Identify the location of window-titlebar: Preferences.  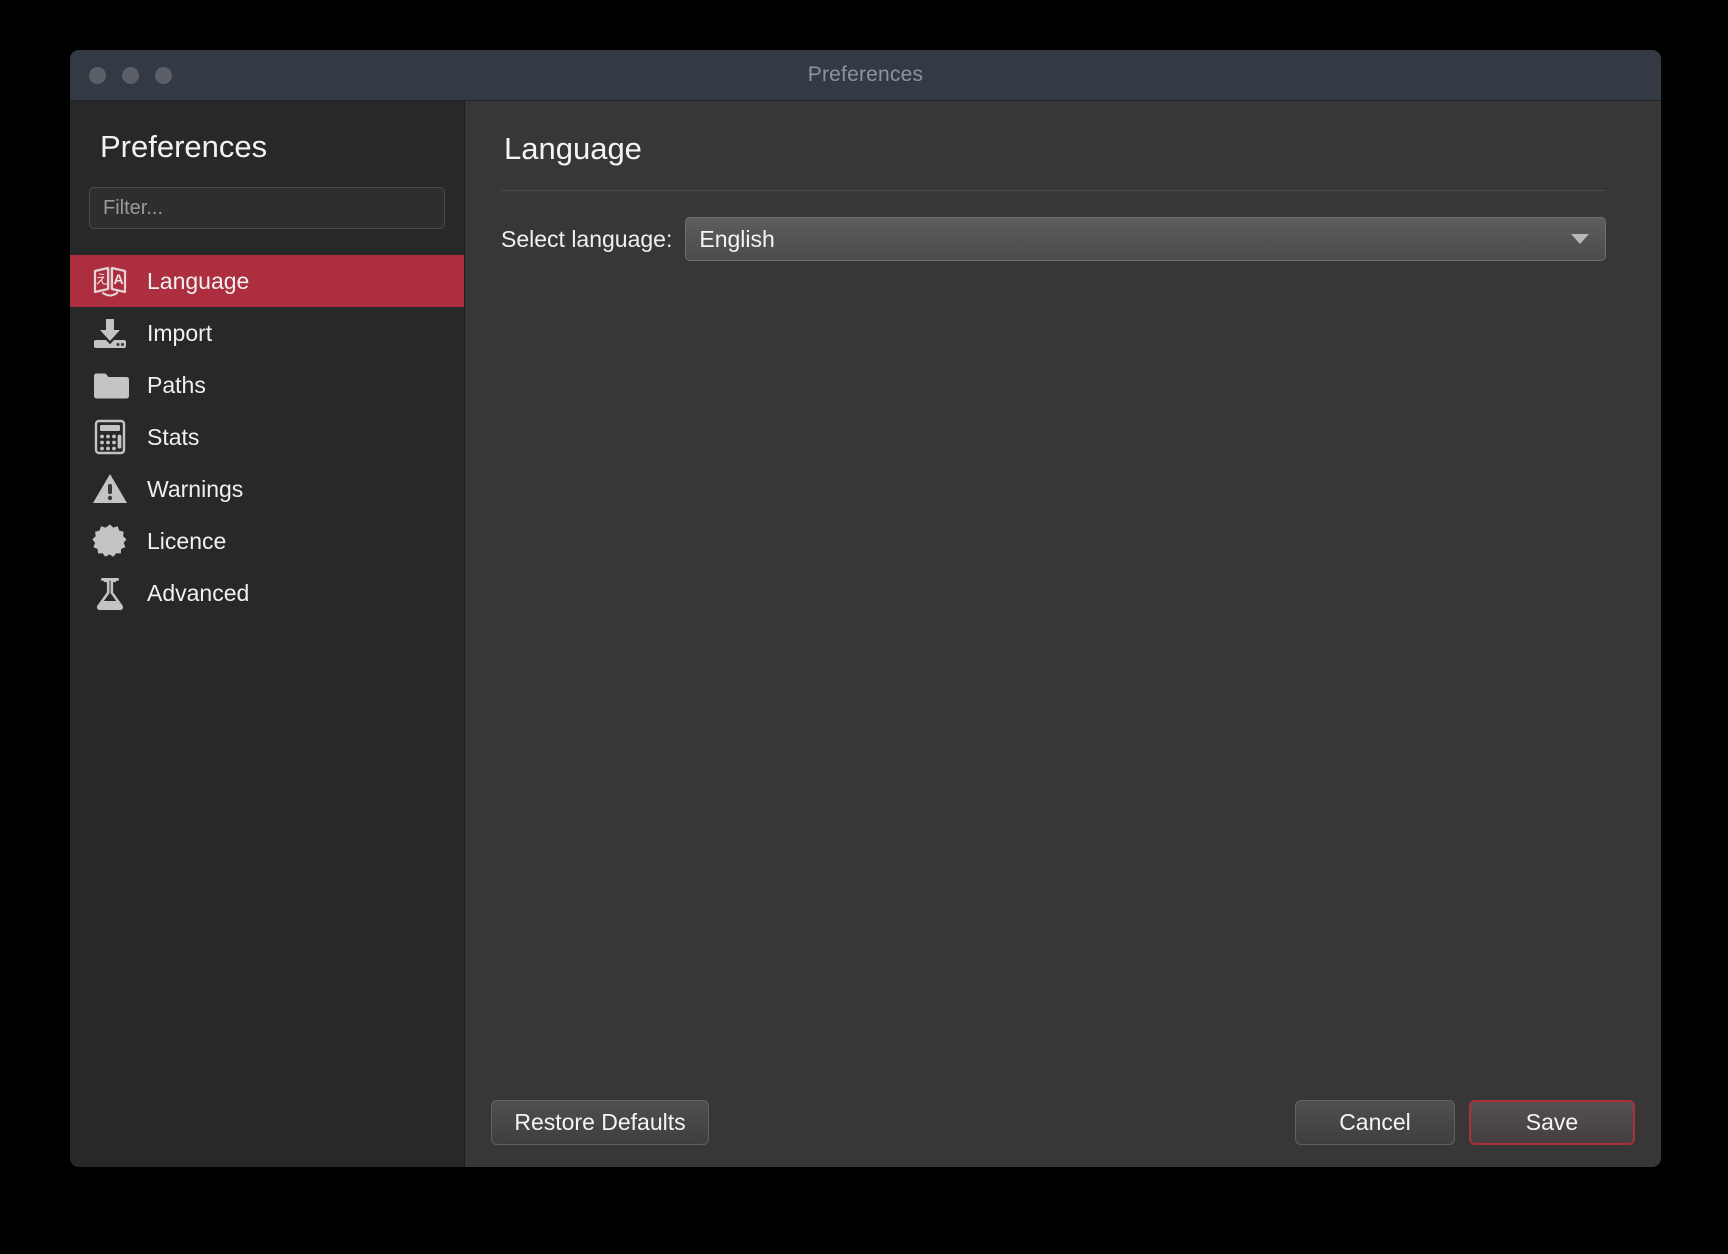
(865, 75).